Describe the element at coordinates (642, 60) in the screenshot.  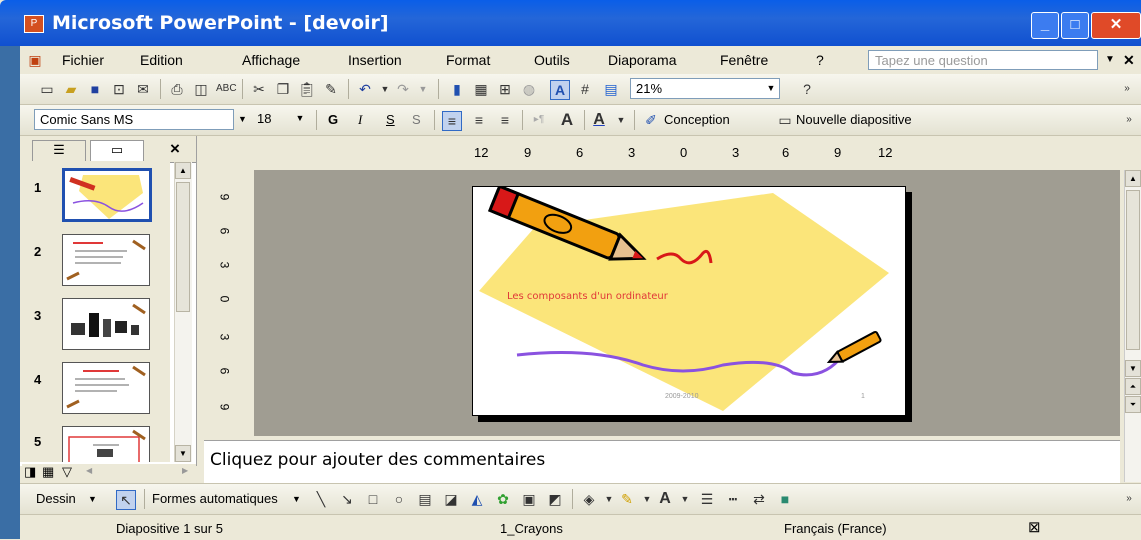
I see `menu-diaporama: Diaporama` at that location.